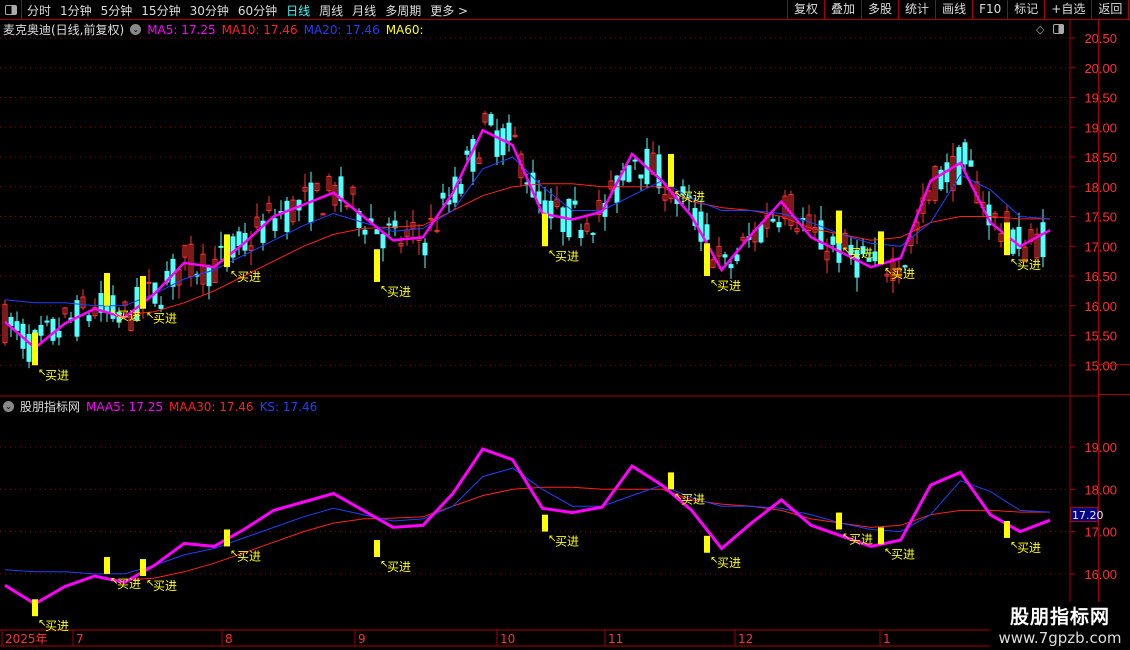 Image resolution: width=1130 pixels, height=650 pixels. I want to click on ma-legend-3: MA60:, so click(404, 29).